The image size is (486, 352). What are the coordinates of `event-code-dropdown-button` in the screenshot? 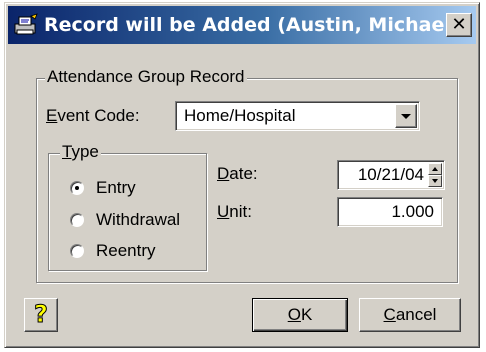 It's located at (406, 116).